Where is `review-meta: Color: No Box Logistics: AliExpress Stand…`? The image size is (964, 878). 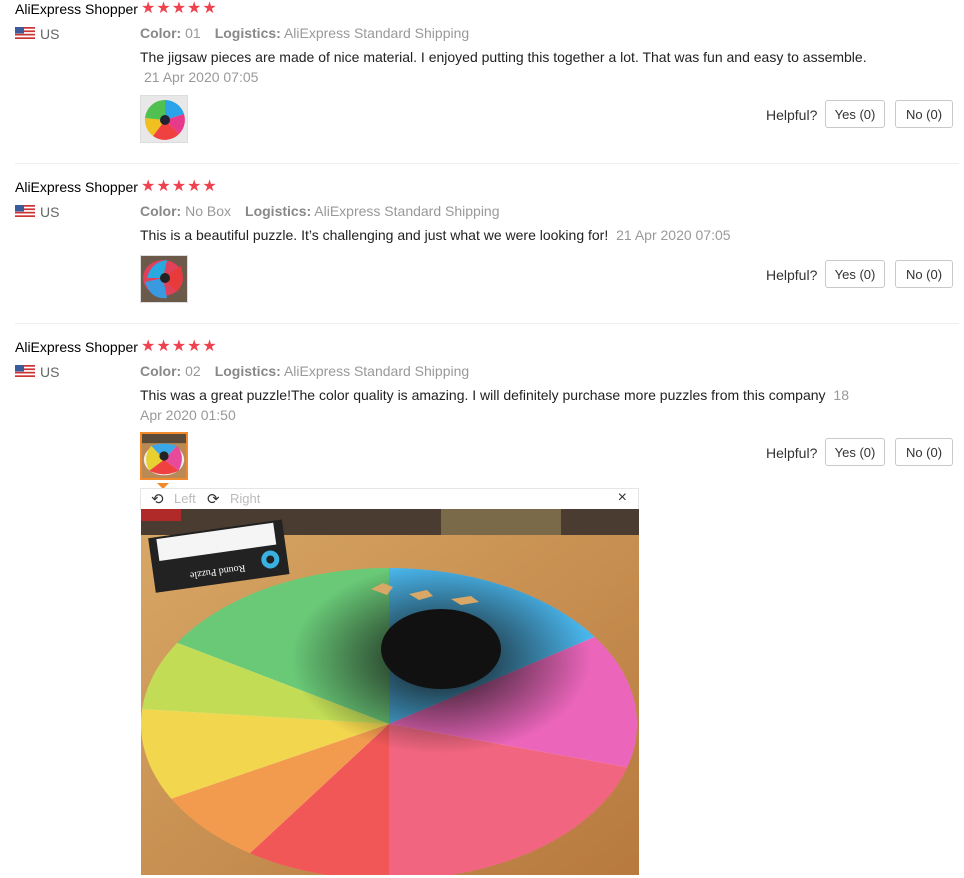 review-meta: Color: No Box Logistics: AliExpress Stand… is located at coordinates (320, 211).